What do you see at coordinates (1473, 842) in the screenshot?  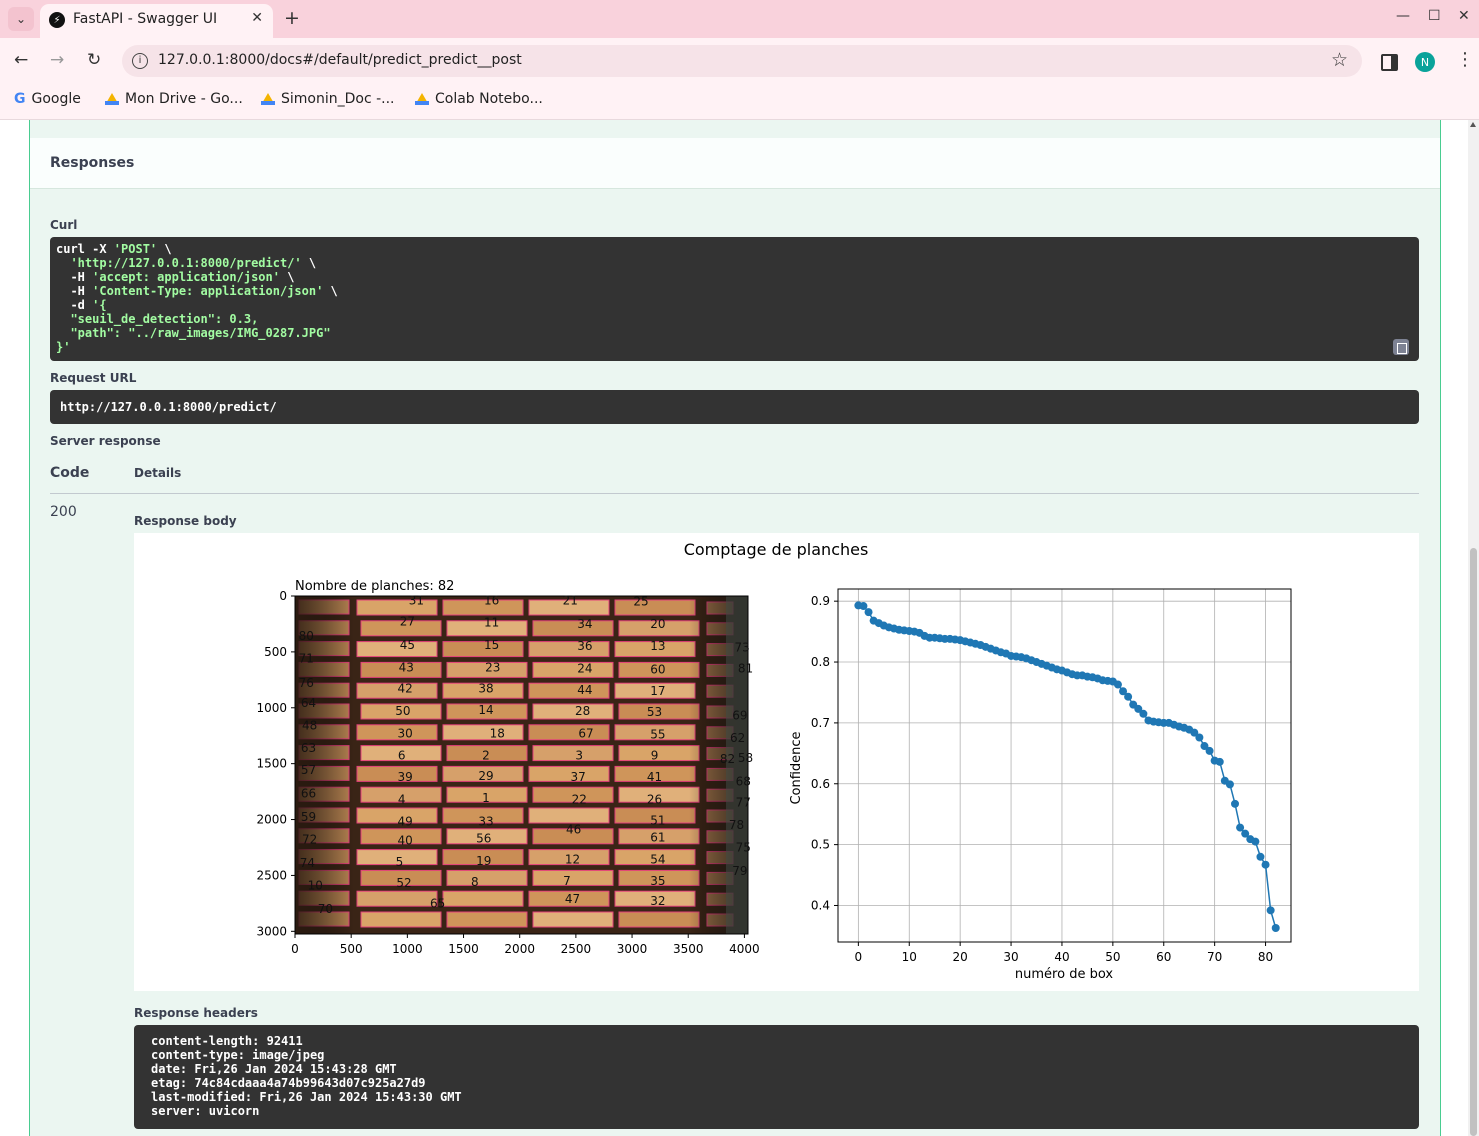 I see `scrollbar-thumb` at bounding box center [1473, 842].